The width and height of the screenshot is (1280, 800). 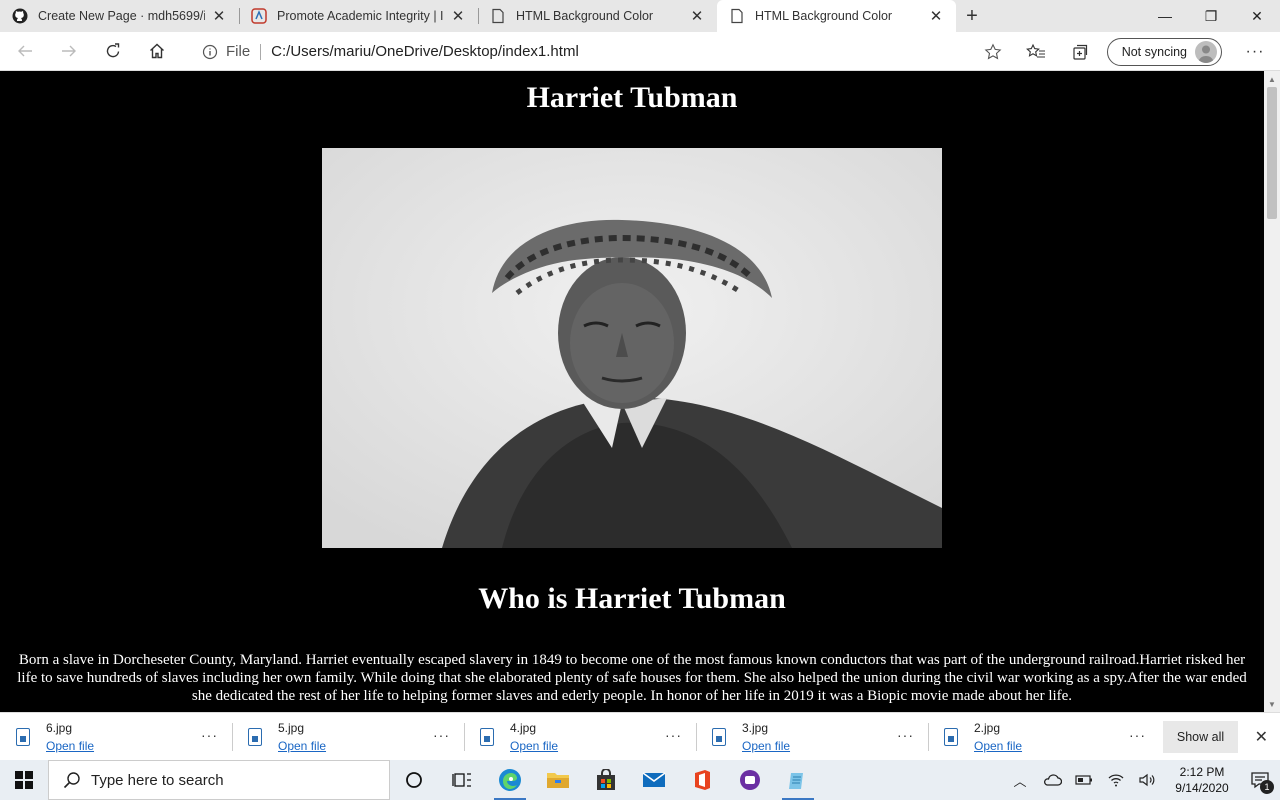 I want to click on folder-icon, so click(x=558, y=780).